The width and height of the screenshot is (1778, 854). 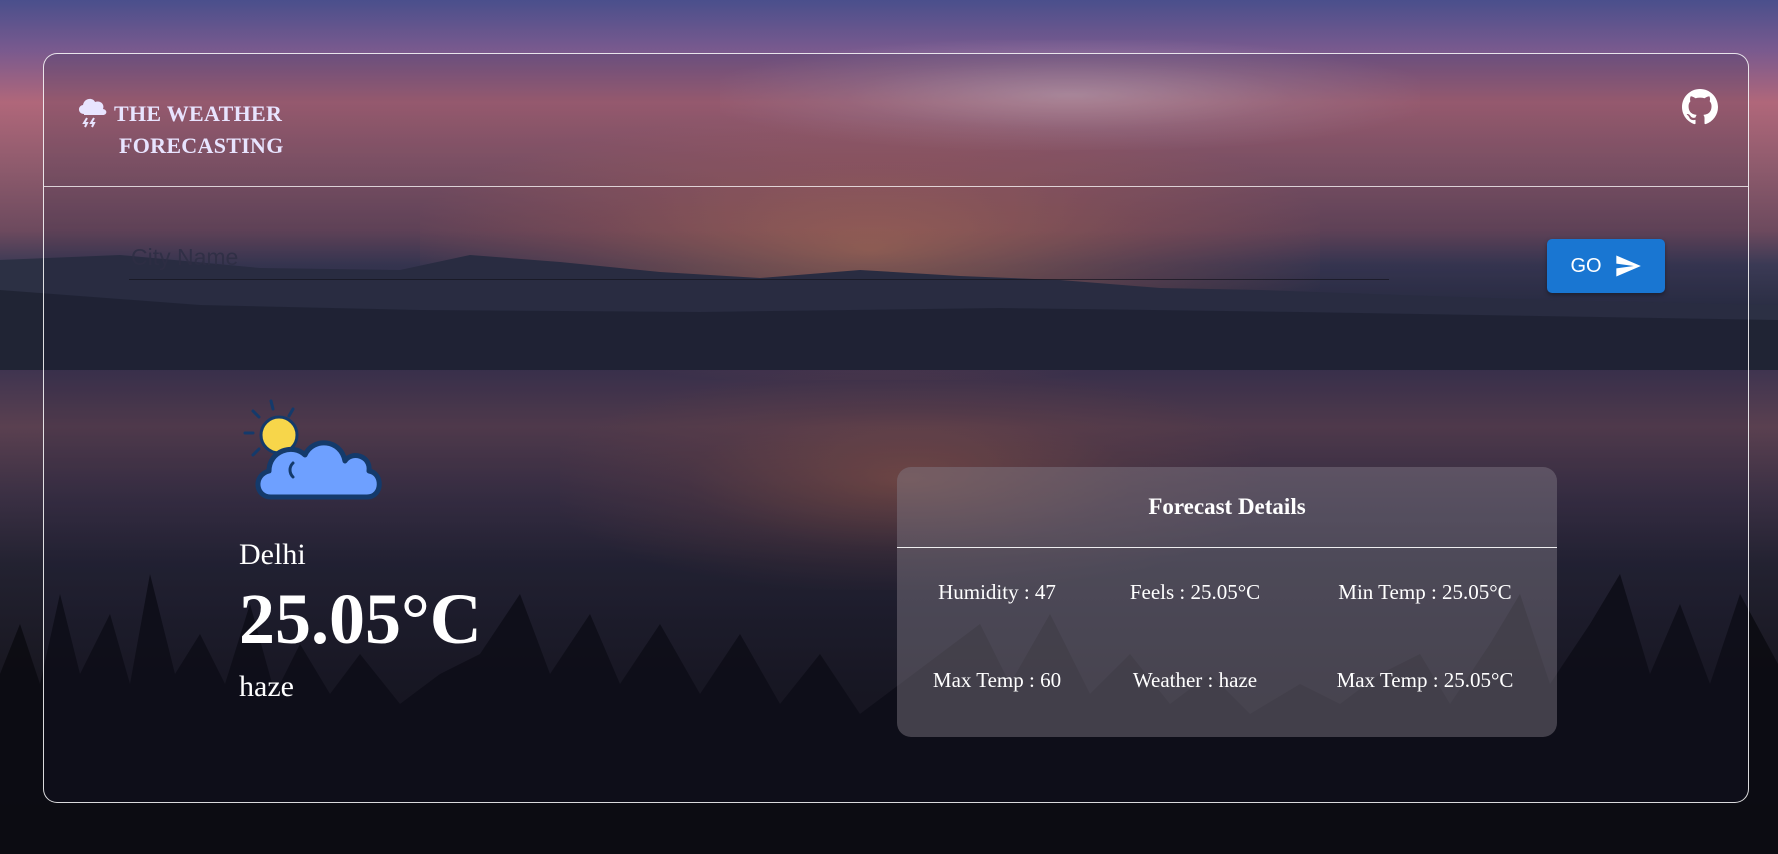 What do you see at coordinates (997, 679) in the screenshot?
I see `detail-max-temp: Max Temp : 60` at bounding box center [997, 679].